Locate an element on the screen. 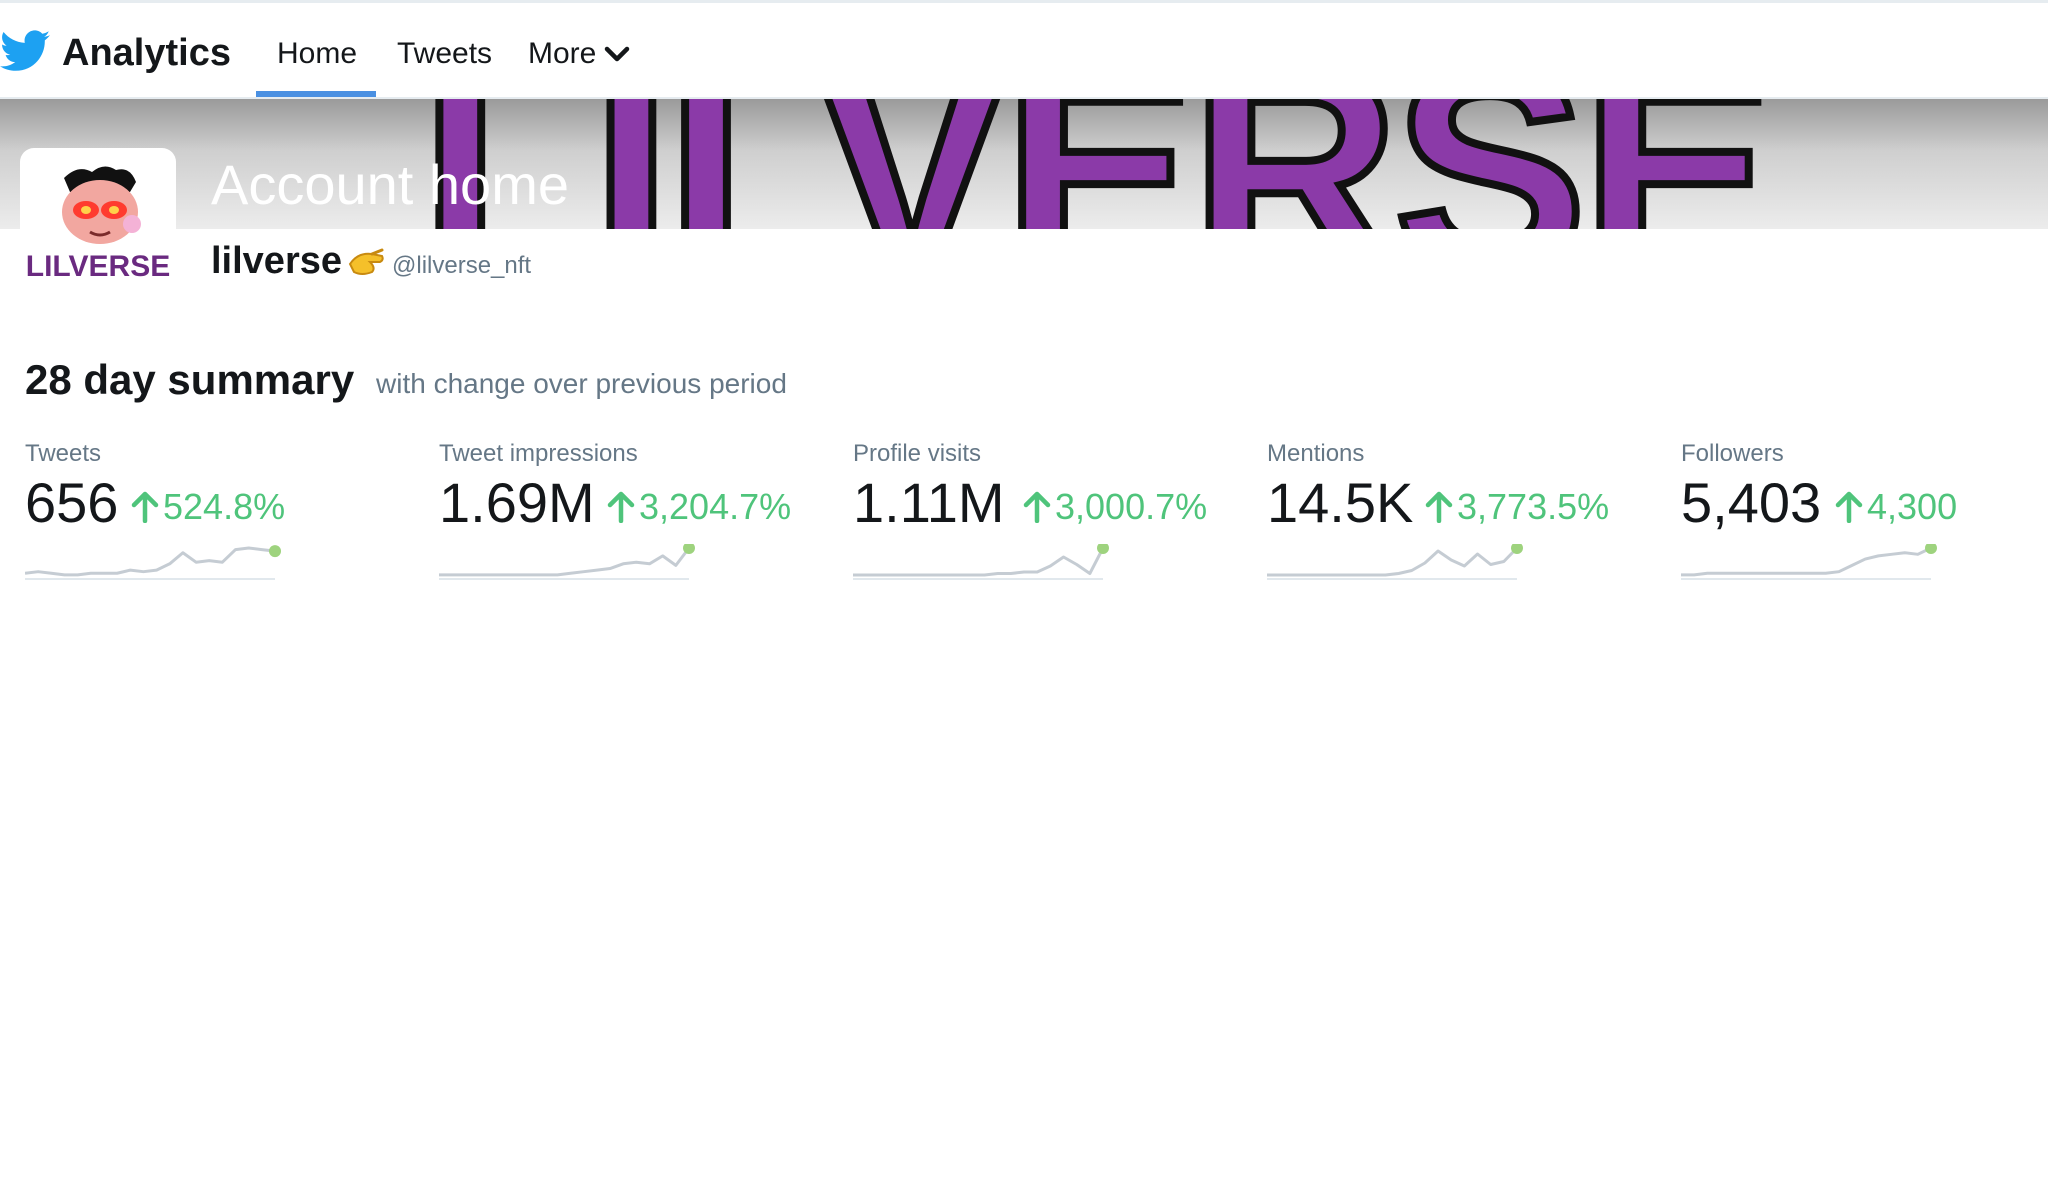  twitter-bird-icon is located at coordinates (25, 53).